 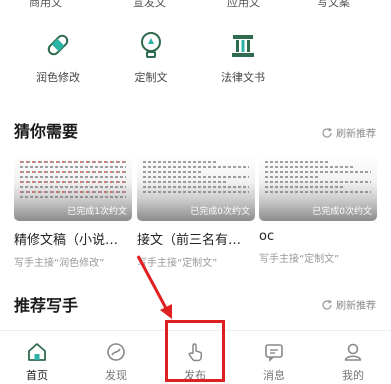 I want to click on nav-home-label: 首页, so click(x=37, y=375).